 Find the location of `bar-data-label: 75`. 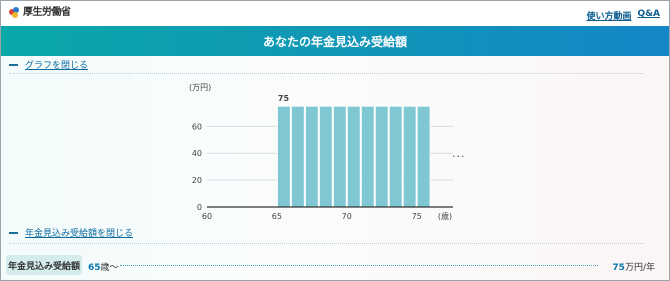

bar-data-label: 75 is located at coordinates (284, 98).